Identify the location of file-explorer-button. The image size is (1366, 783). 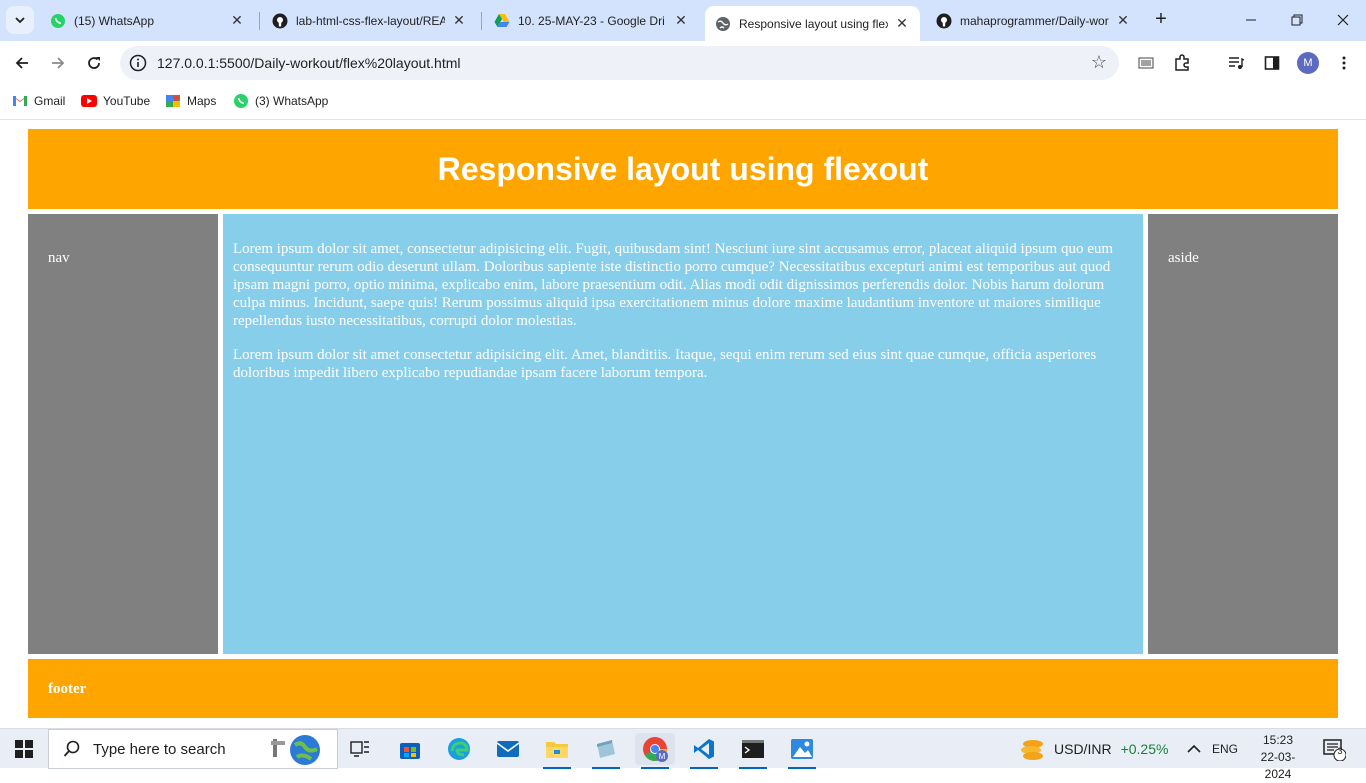
(557, 751).